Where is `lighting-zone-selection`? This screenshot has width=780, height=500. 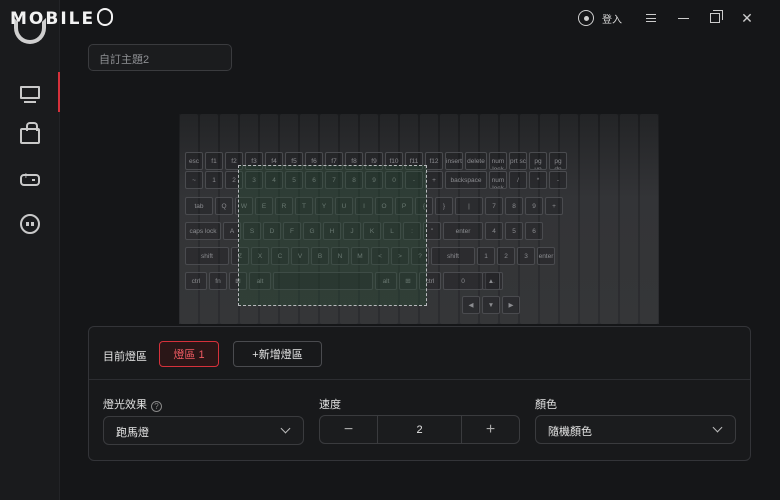 lighting-zone-selection is located at coordinates (332, 235).